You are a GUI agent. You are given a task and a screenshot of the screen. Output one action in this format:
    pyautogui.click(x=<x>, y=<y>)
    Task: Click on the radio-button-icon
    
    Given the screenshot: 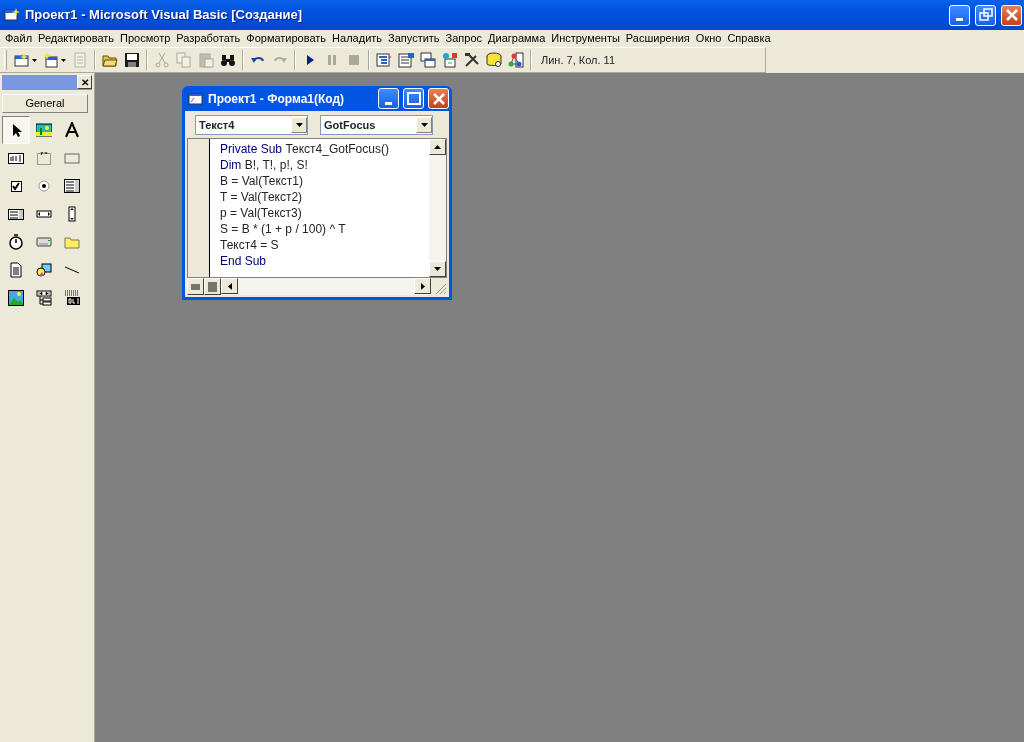 What is the action you would take?
    pyautogui.click(x=44, y=186)
    